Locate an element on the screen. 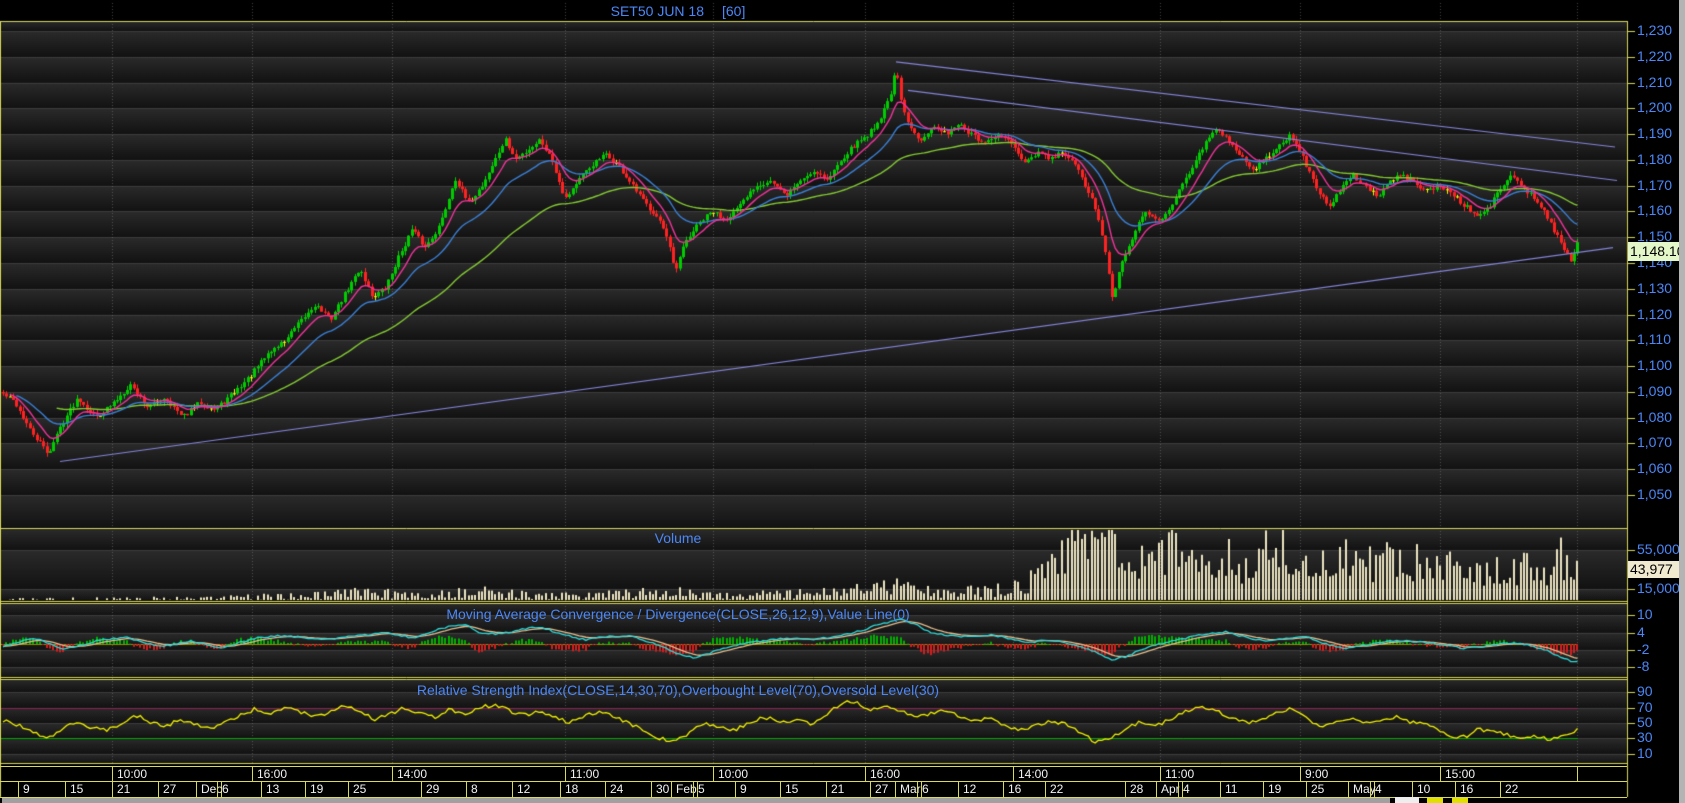  axis-tick-label: 1,210 is located at coordinates (1655, 82).